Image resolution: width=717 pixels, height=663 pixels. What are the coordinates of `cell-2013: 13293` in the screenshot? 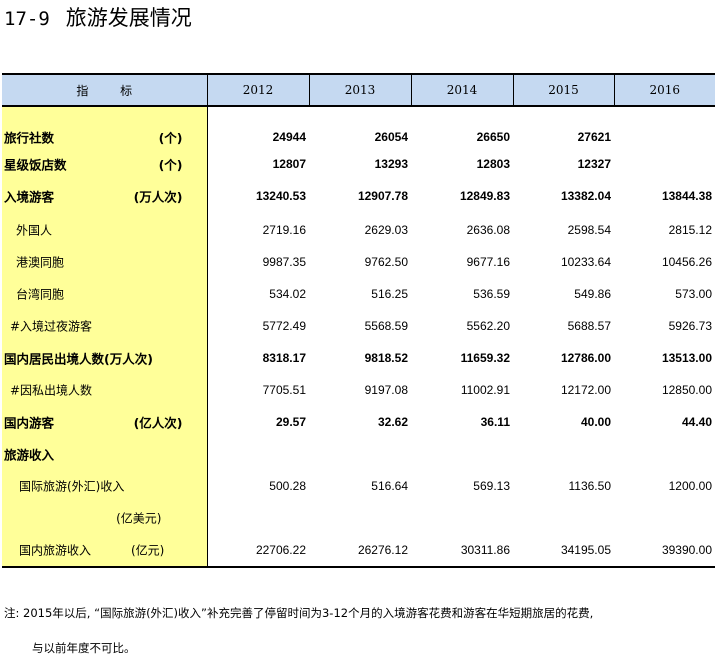 It's located at (391, 163).